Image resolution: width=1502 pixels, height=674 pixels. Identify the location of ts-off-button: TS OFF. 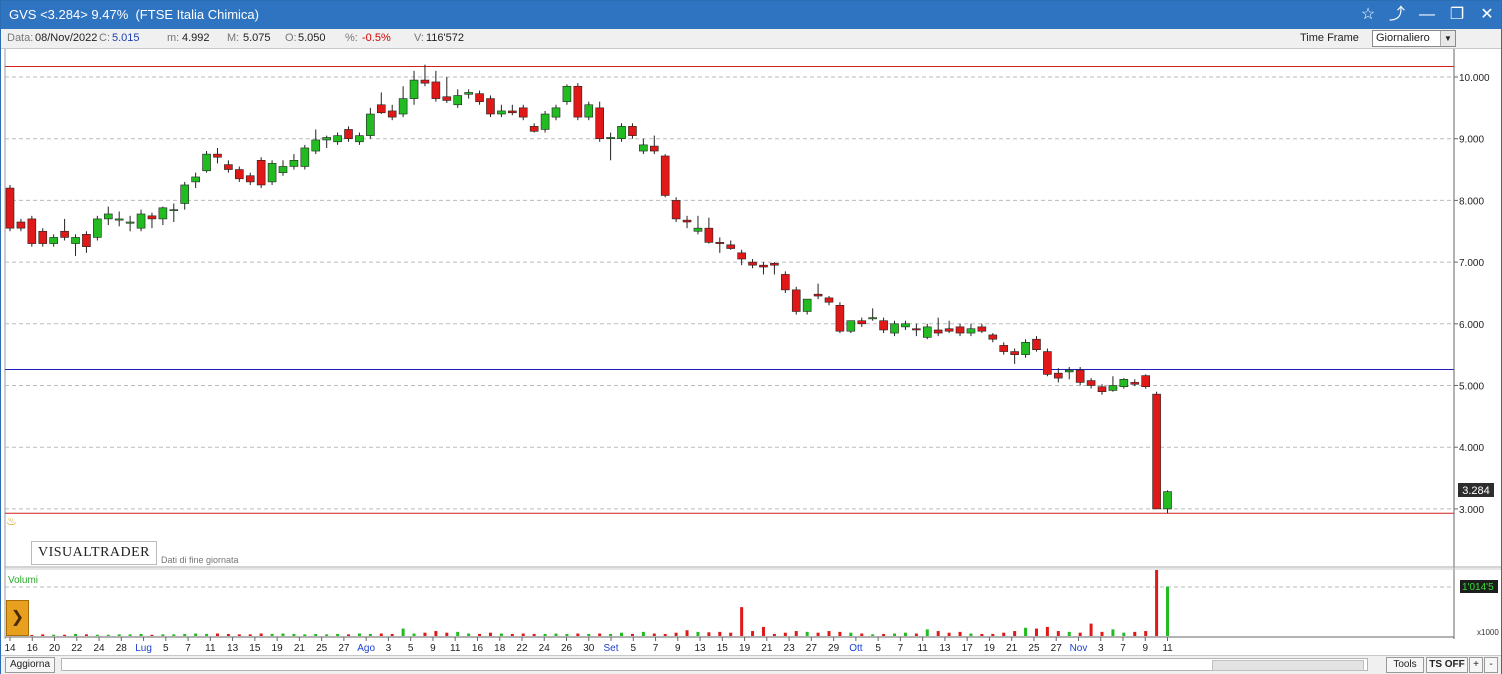
(1447, 665).